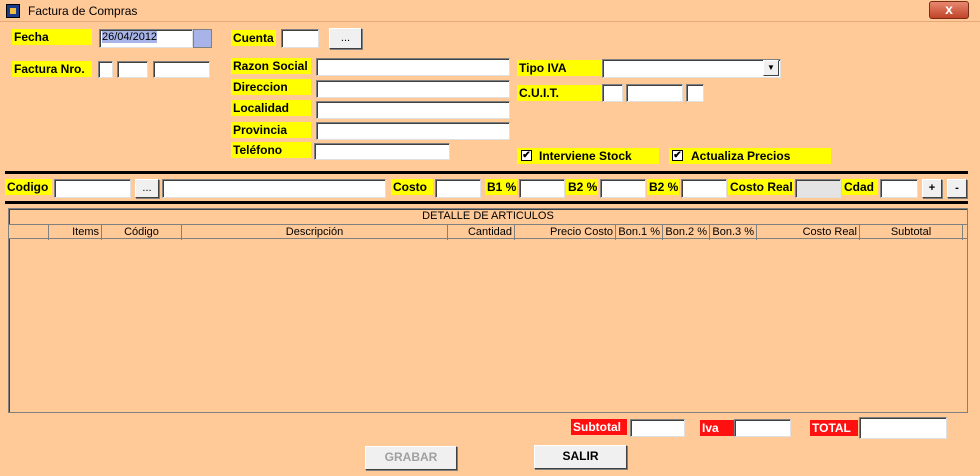 The image size is (980, 476). What do you see at coordinates (501, 187) in the screenshot?
I see `b1-label: B1 %` at bounding box center [501, 187].